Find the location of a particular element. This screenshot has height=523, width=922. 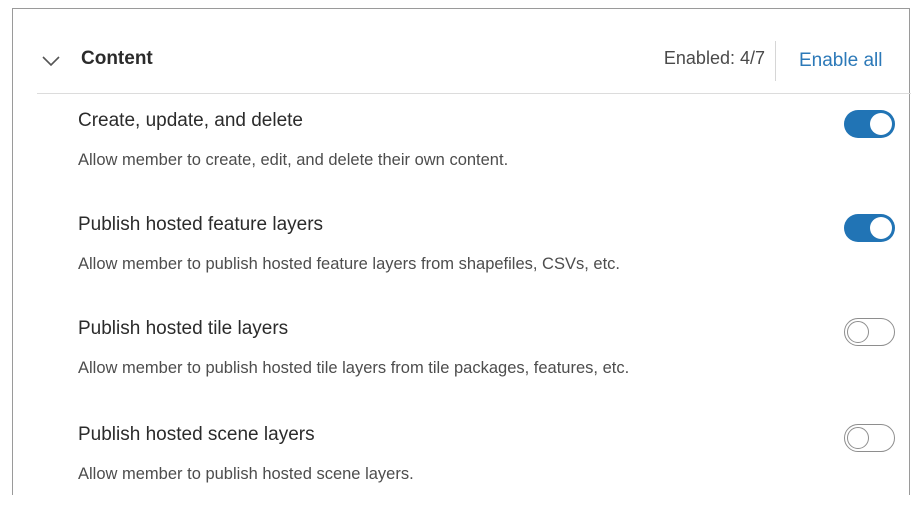

header-separator is located at coordinates (474, 93).